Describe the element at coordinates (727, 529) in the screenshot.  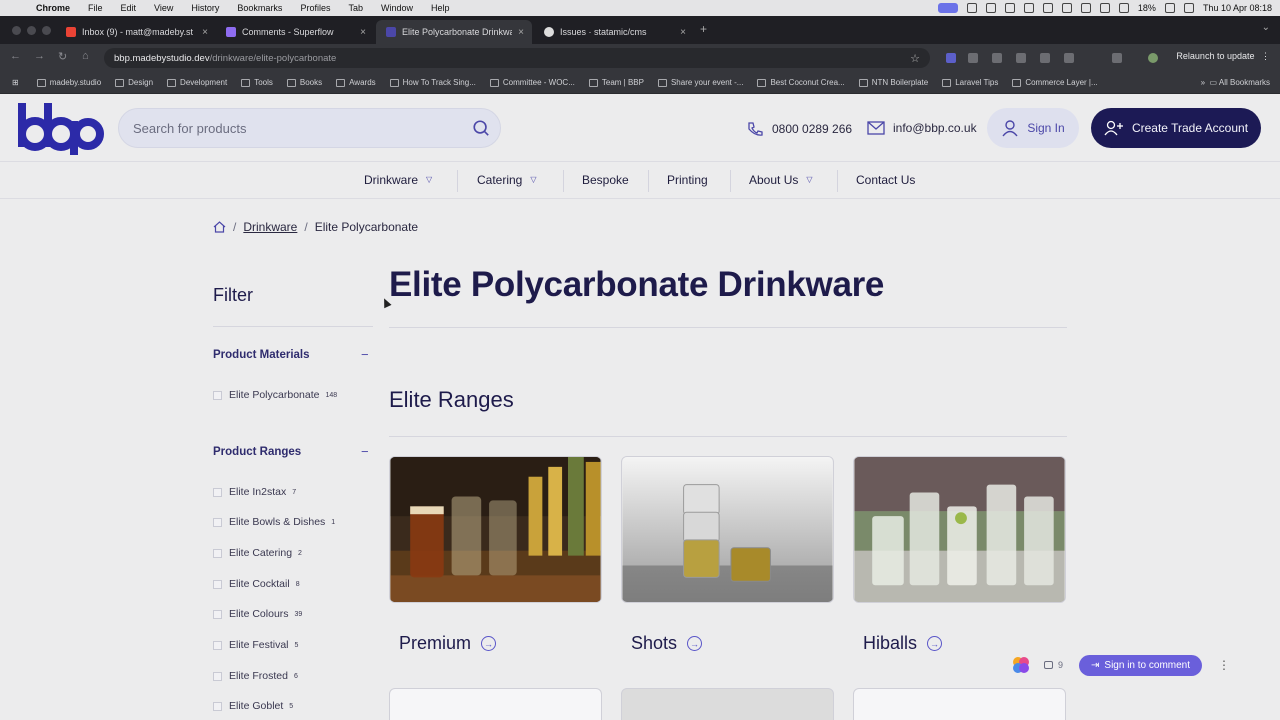
I see `product-image` at that location.